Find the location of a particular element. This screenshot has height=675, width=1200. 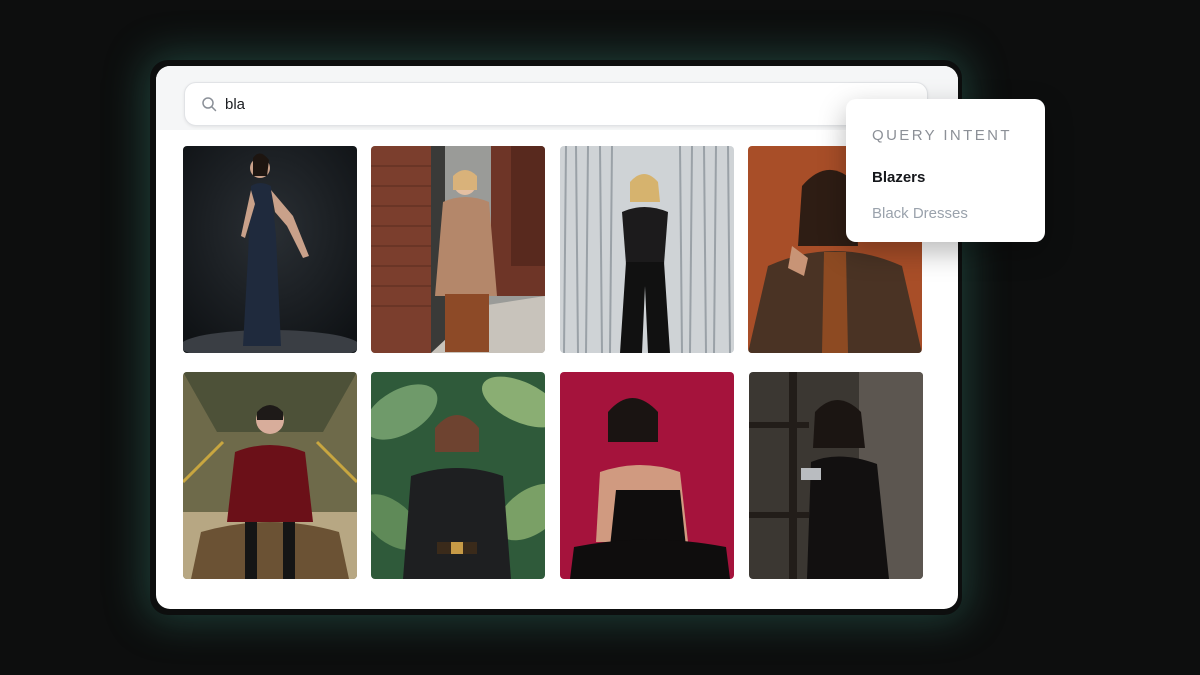

query-intent-dropdown: QUERY INTENT Blazers Black Dresses is located at coordinates (945, 170).